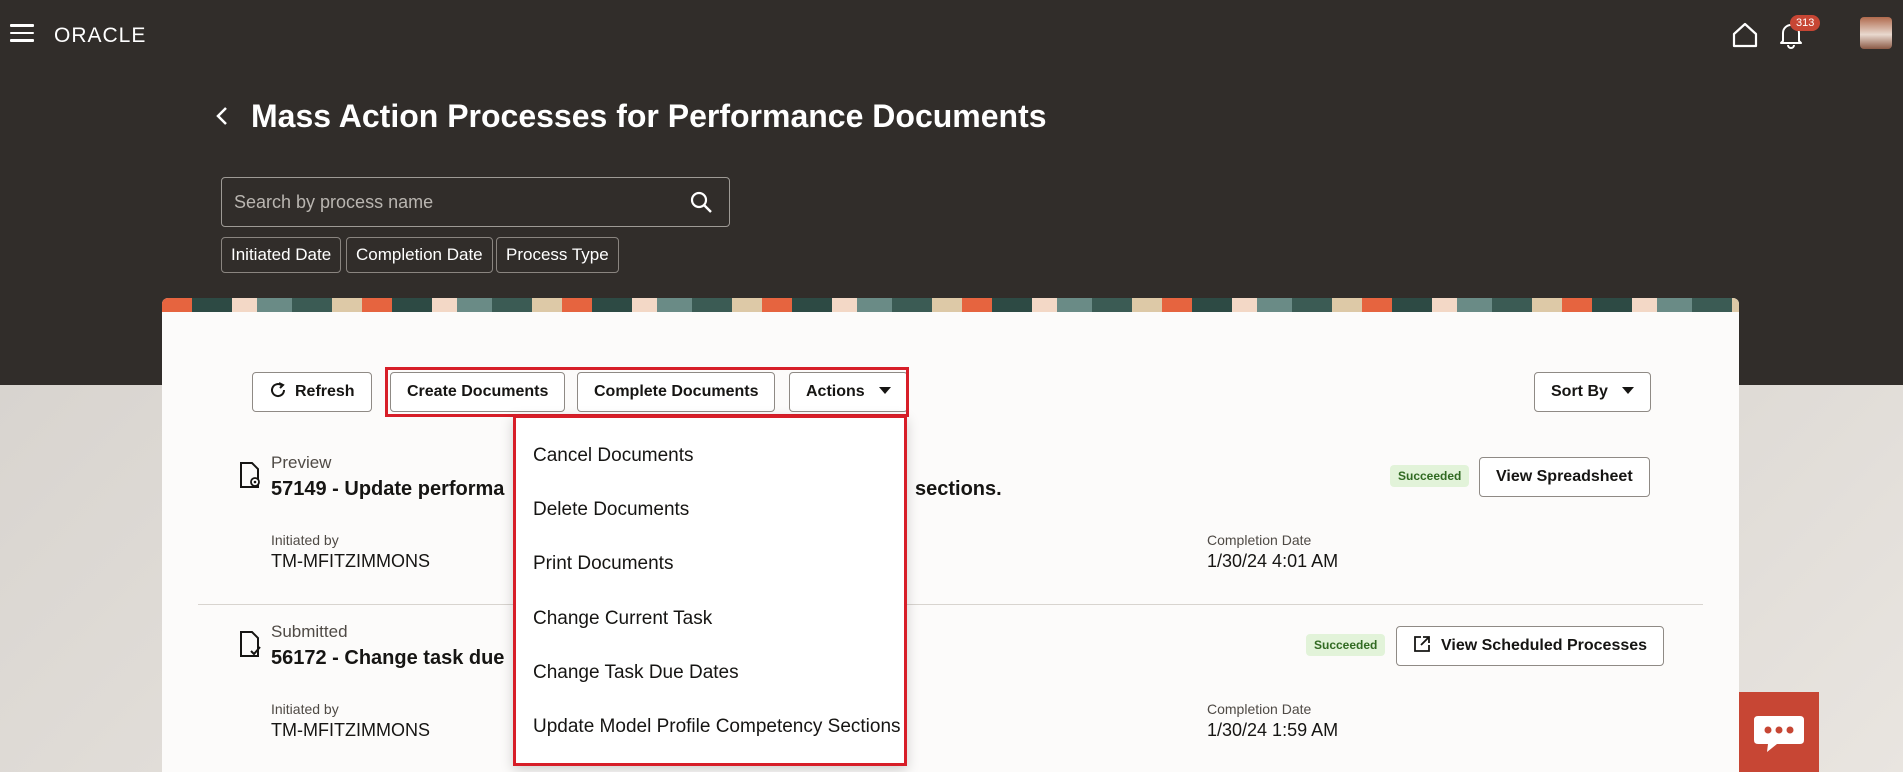 The image size is (1903, 772). I want to click on chat-button, so click(1779, 732).